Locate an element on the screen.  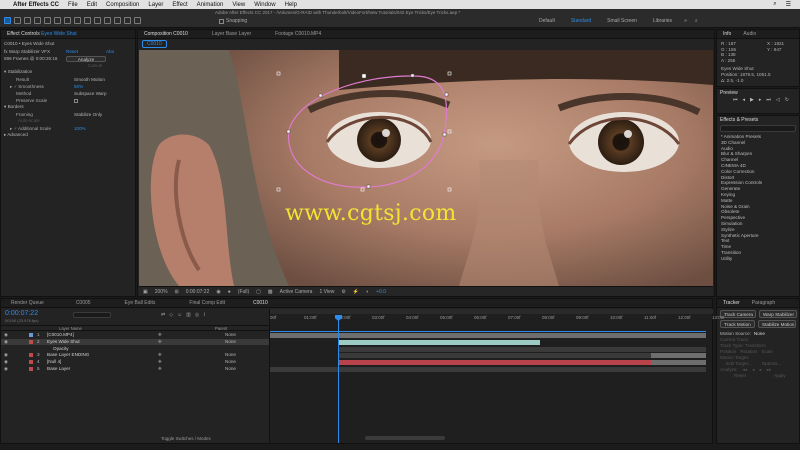
magnification-dropdown: 200% is located at coordinates (161, 292).